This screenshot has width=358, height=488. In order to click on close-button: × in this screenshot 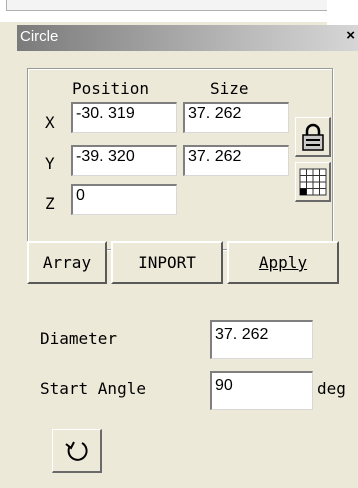, I will do `click(350, 35)`.